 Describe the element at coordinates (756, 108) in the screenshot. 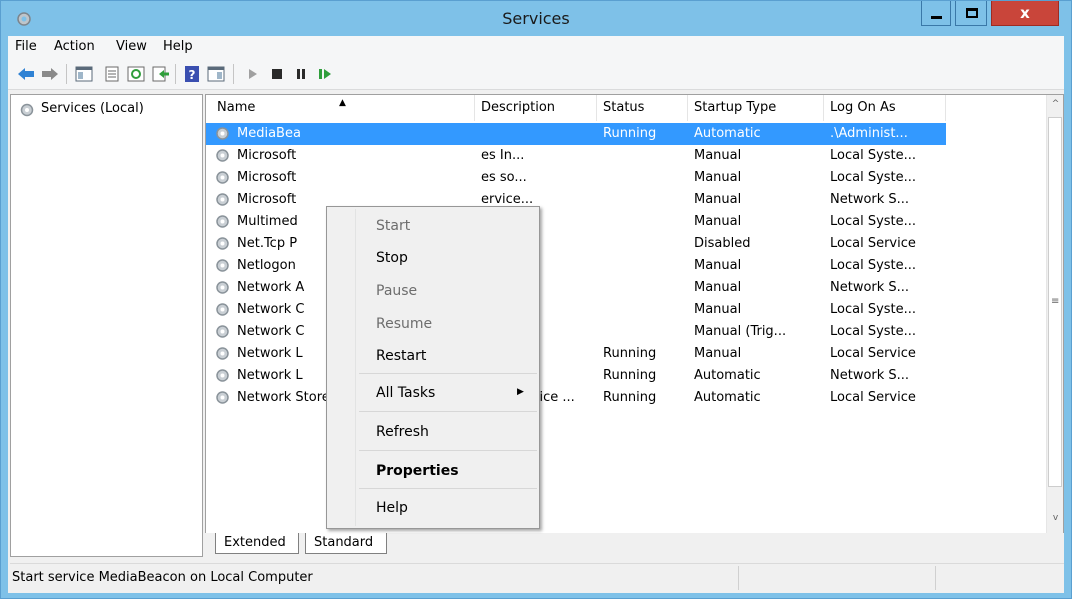

I see `column-header-startup-type: Startup Type` at that location.